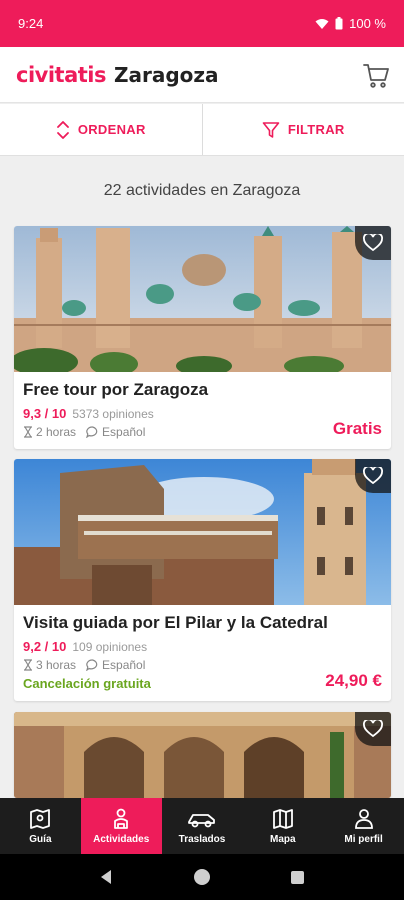 The height and width of the screenshot is (900, 404). Describe the element at coordinates (31, 23) in the screenshot. I see `status-time: 9:24` at that location.